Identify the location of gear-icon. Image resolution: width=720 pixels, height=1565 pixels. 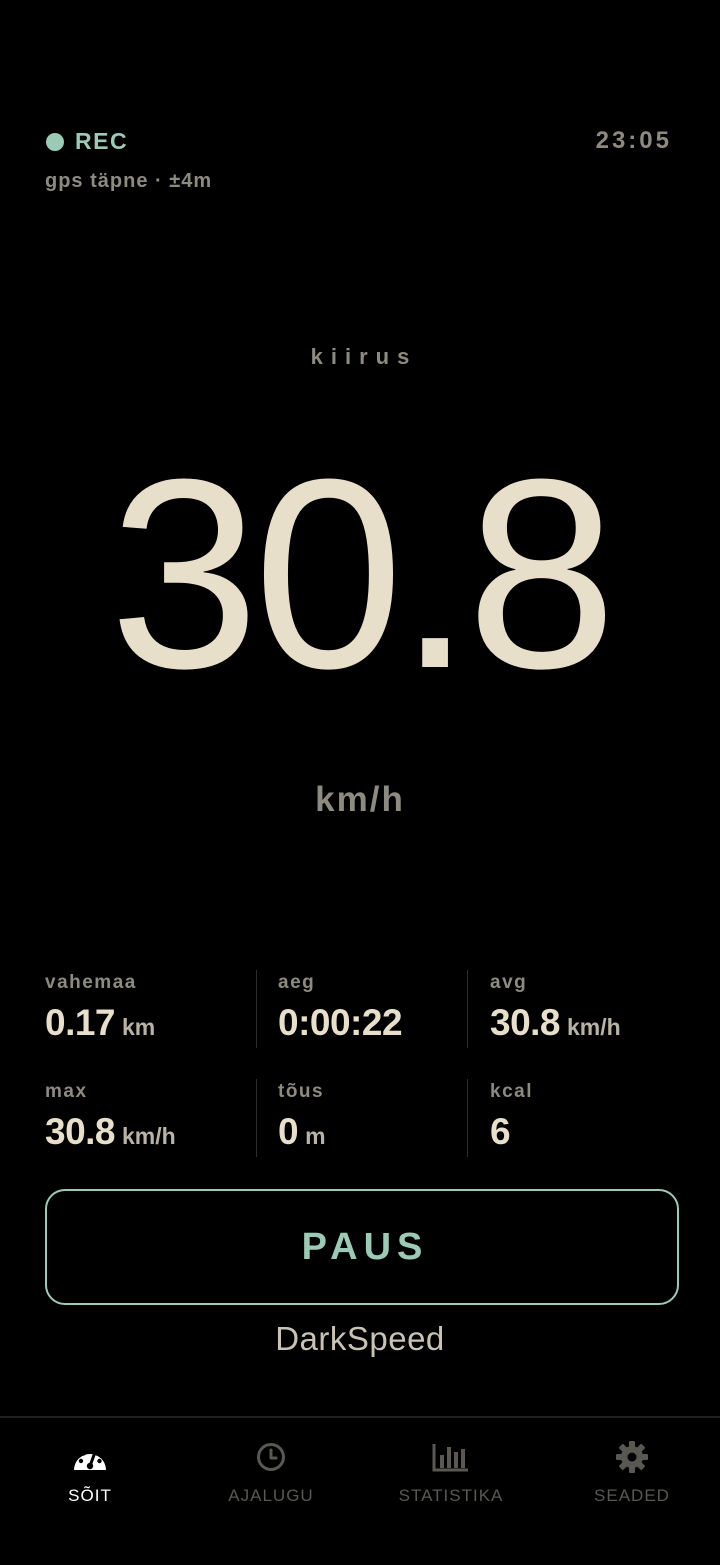
(632, 1457).